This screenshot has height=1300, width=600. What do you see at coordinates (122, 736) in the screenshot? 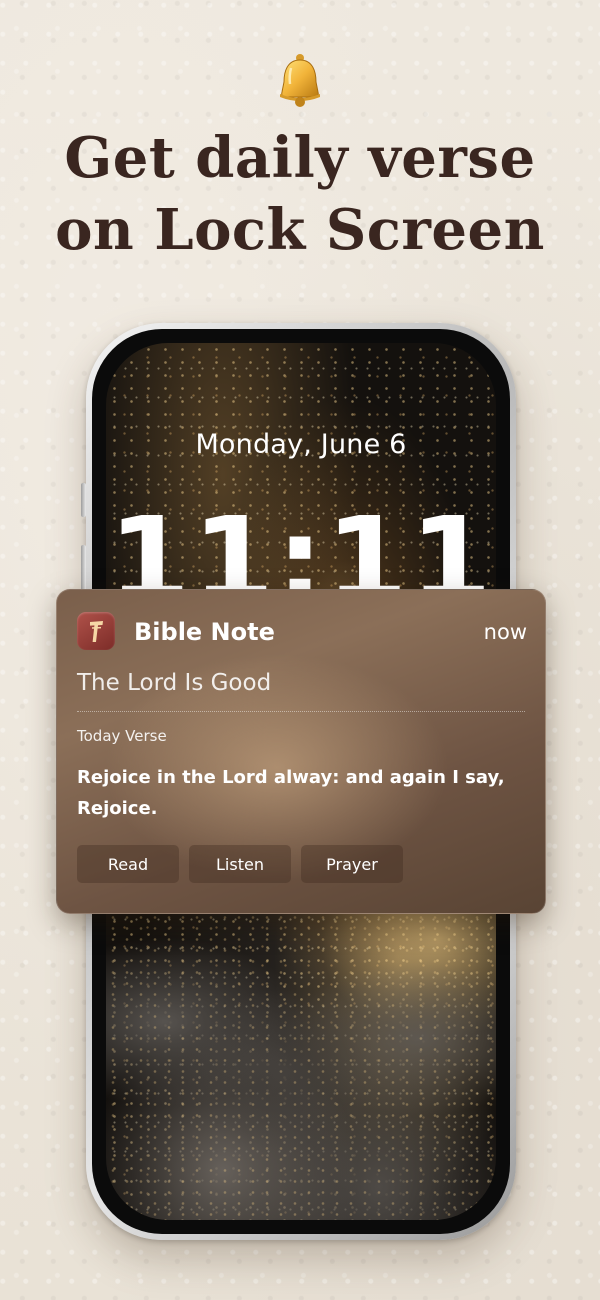
I see `notification-label: Today Verse` at bounding box center [122, 736].